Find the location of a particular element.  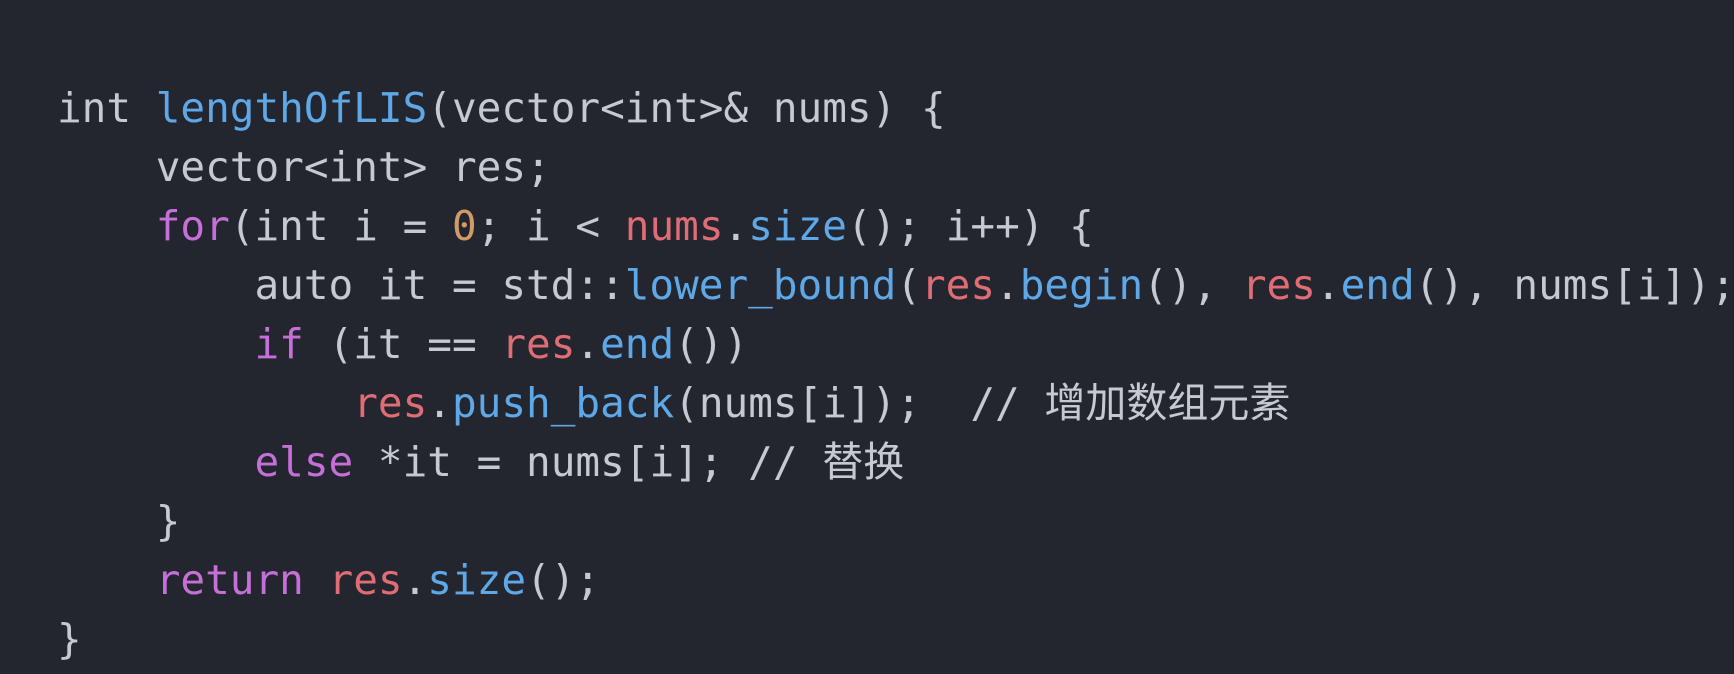

code-token-plain: int is located at coordinates (106, 108).